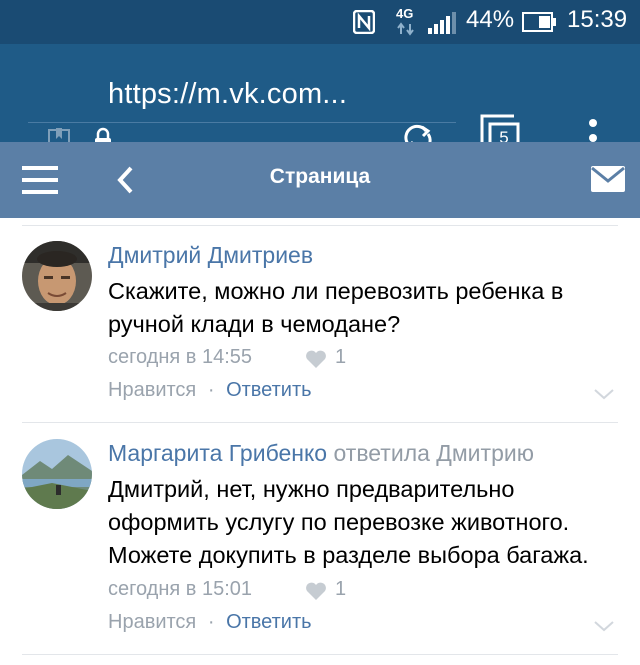 Image resolution: width=640 pixels, height=665 pixels. I want to click on author-name: Дмитрий Дмитриев, so click(210, 255).